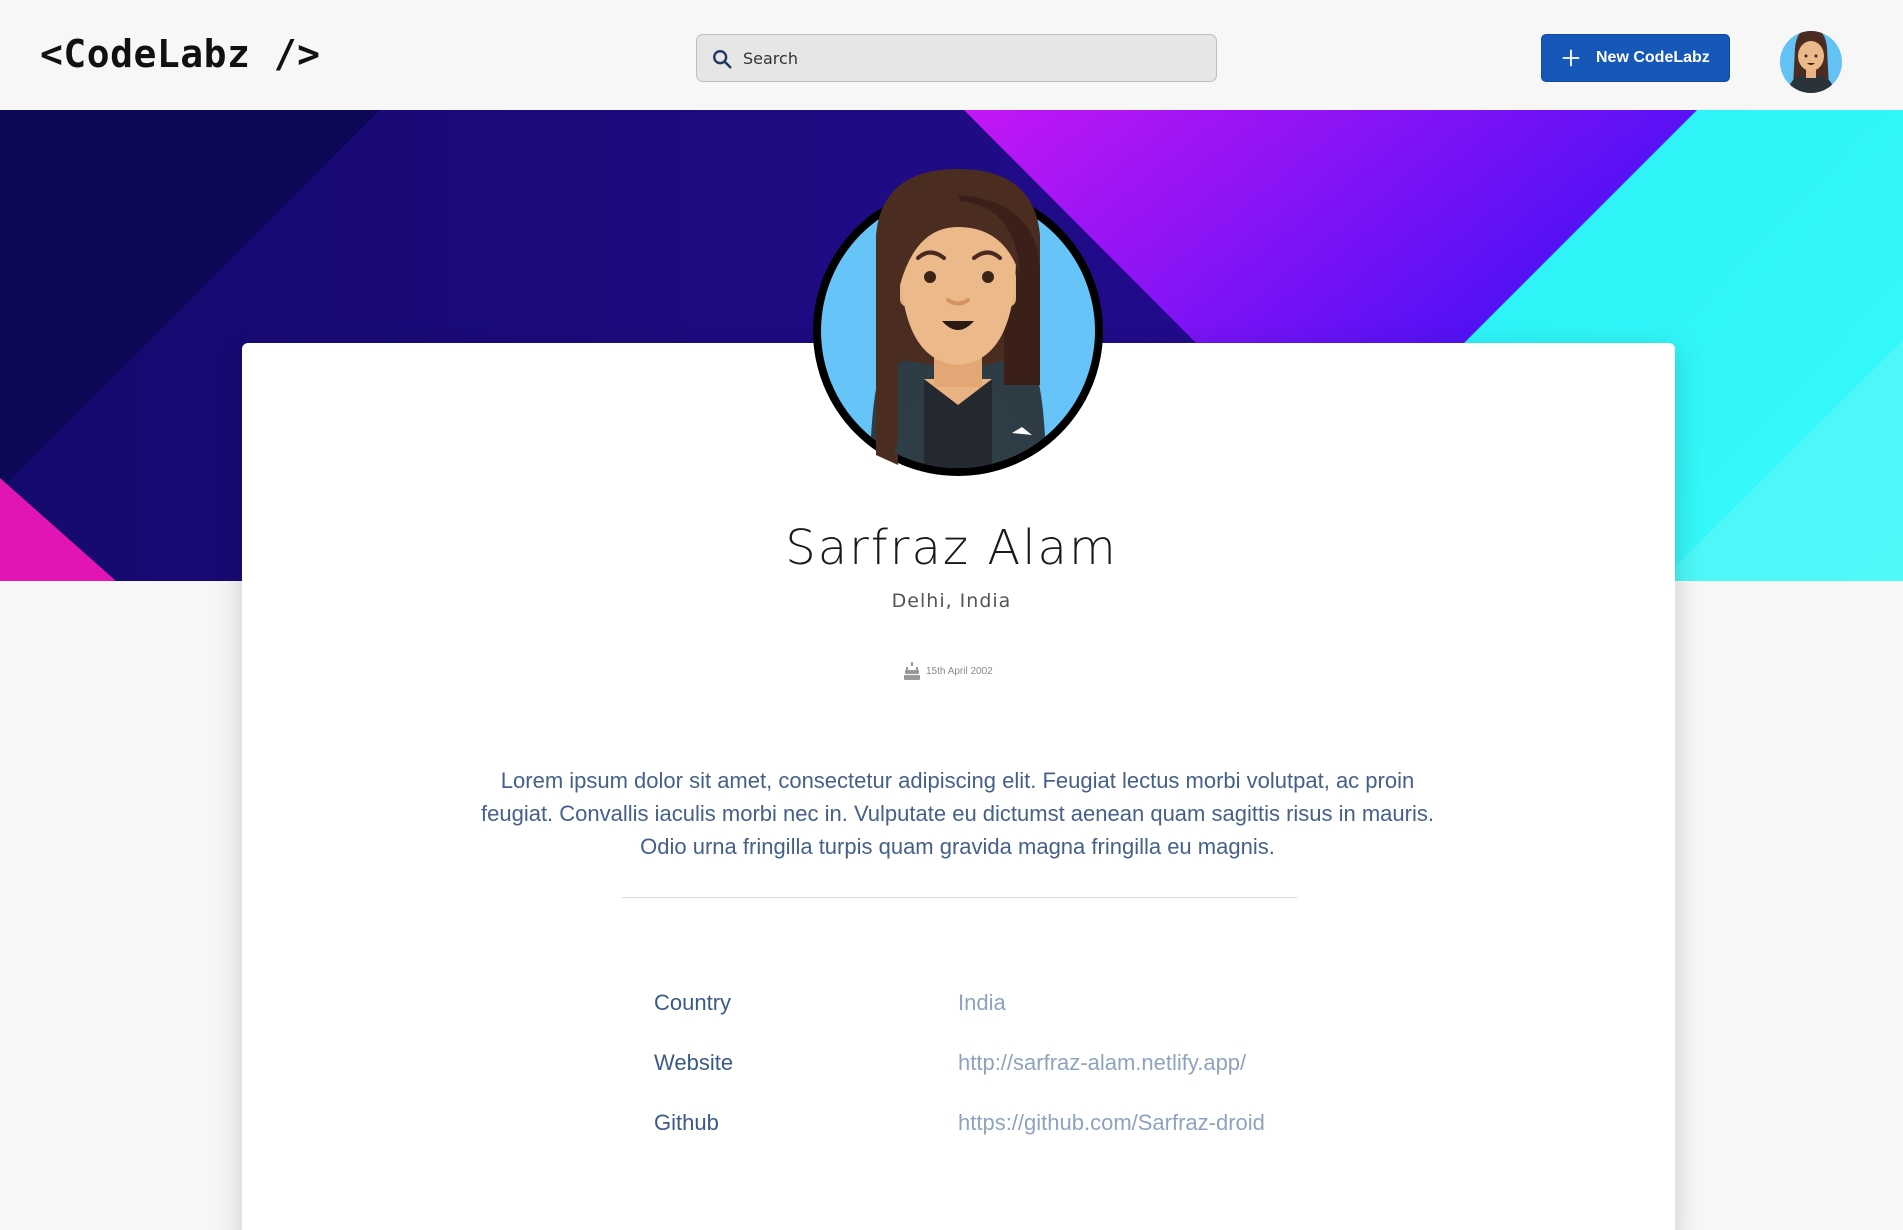 The width and height of the screenshot is (1903, 1230). What do you see at coordinates (951, 601) in the screenshot?
I see `profile-location: Delhi, India` at bounding box center [951, 601].